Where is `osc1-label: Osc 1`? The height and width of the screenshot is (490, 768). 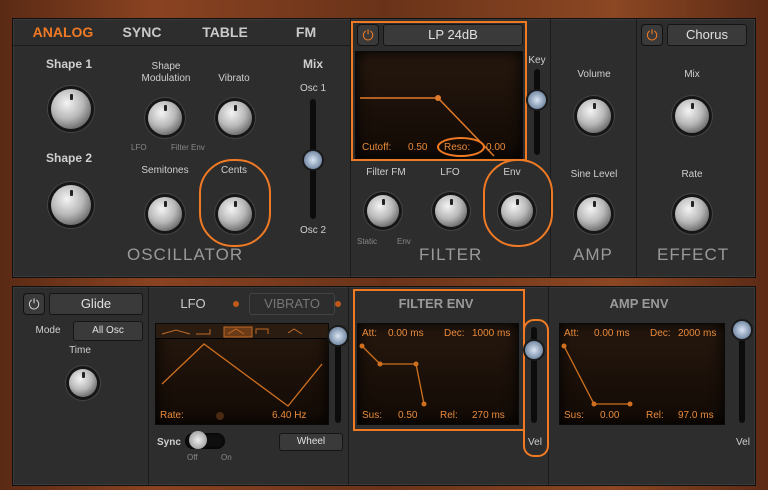 osc1-label: Osc 1 is located at coordinates (313, 88).